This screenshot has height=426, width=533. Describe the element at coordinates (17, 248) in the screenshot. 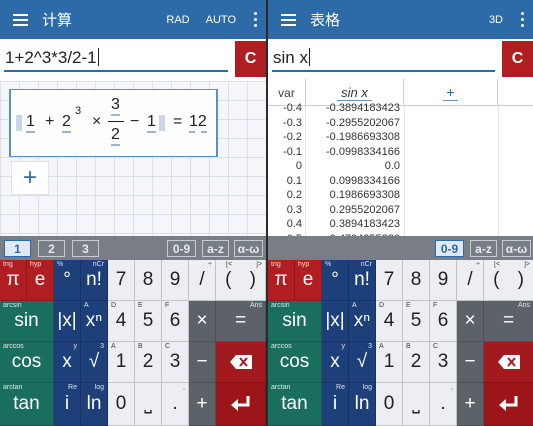

I see `keypad-tab-1: 1` at that location.